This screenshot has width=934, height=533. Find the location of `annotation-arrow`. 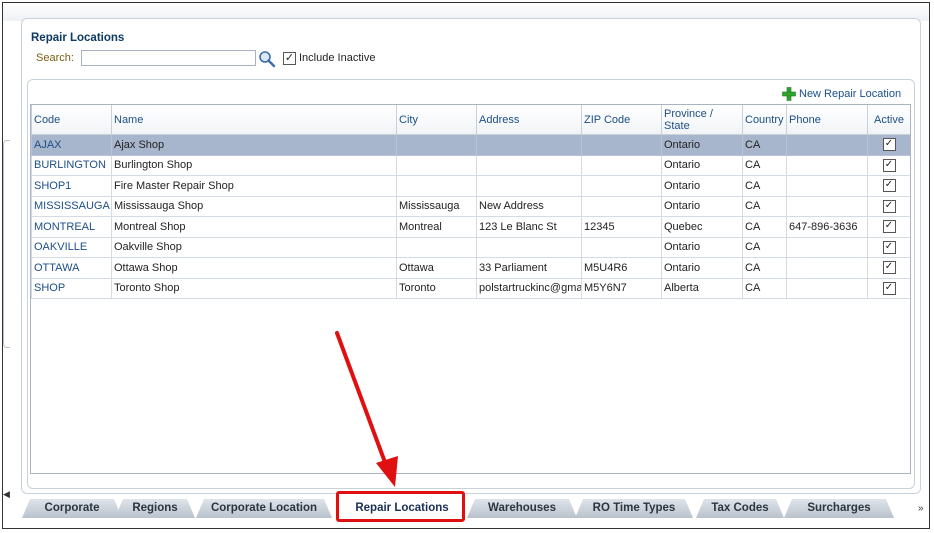

annotation-arrow is located at coordinates (366, 409).